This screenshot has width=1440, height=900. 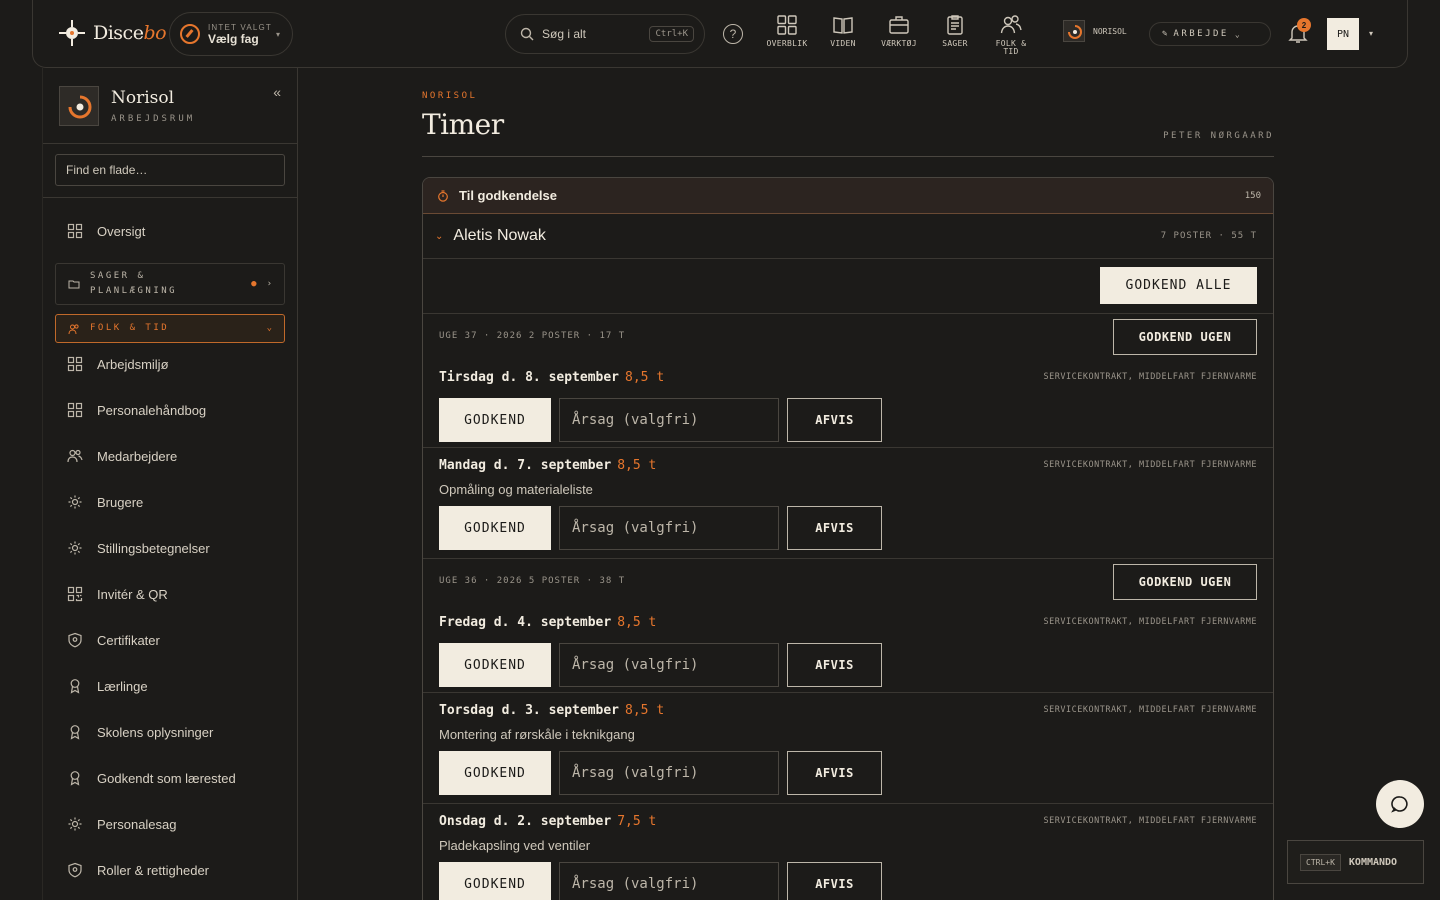 I want to click on sidebar-item-oversigt: Oversigt, so click(x=106, y=231).